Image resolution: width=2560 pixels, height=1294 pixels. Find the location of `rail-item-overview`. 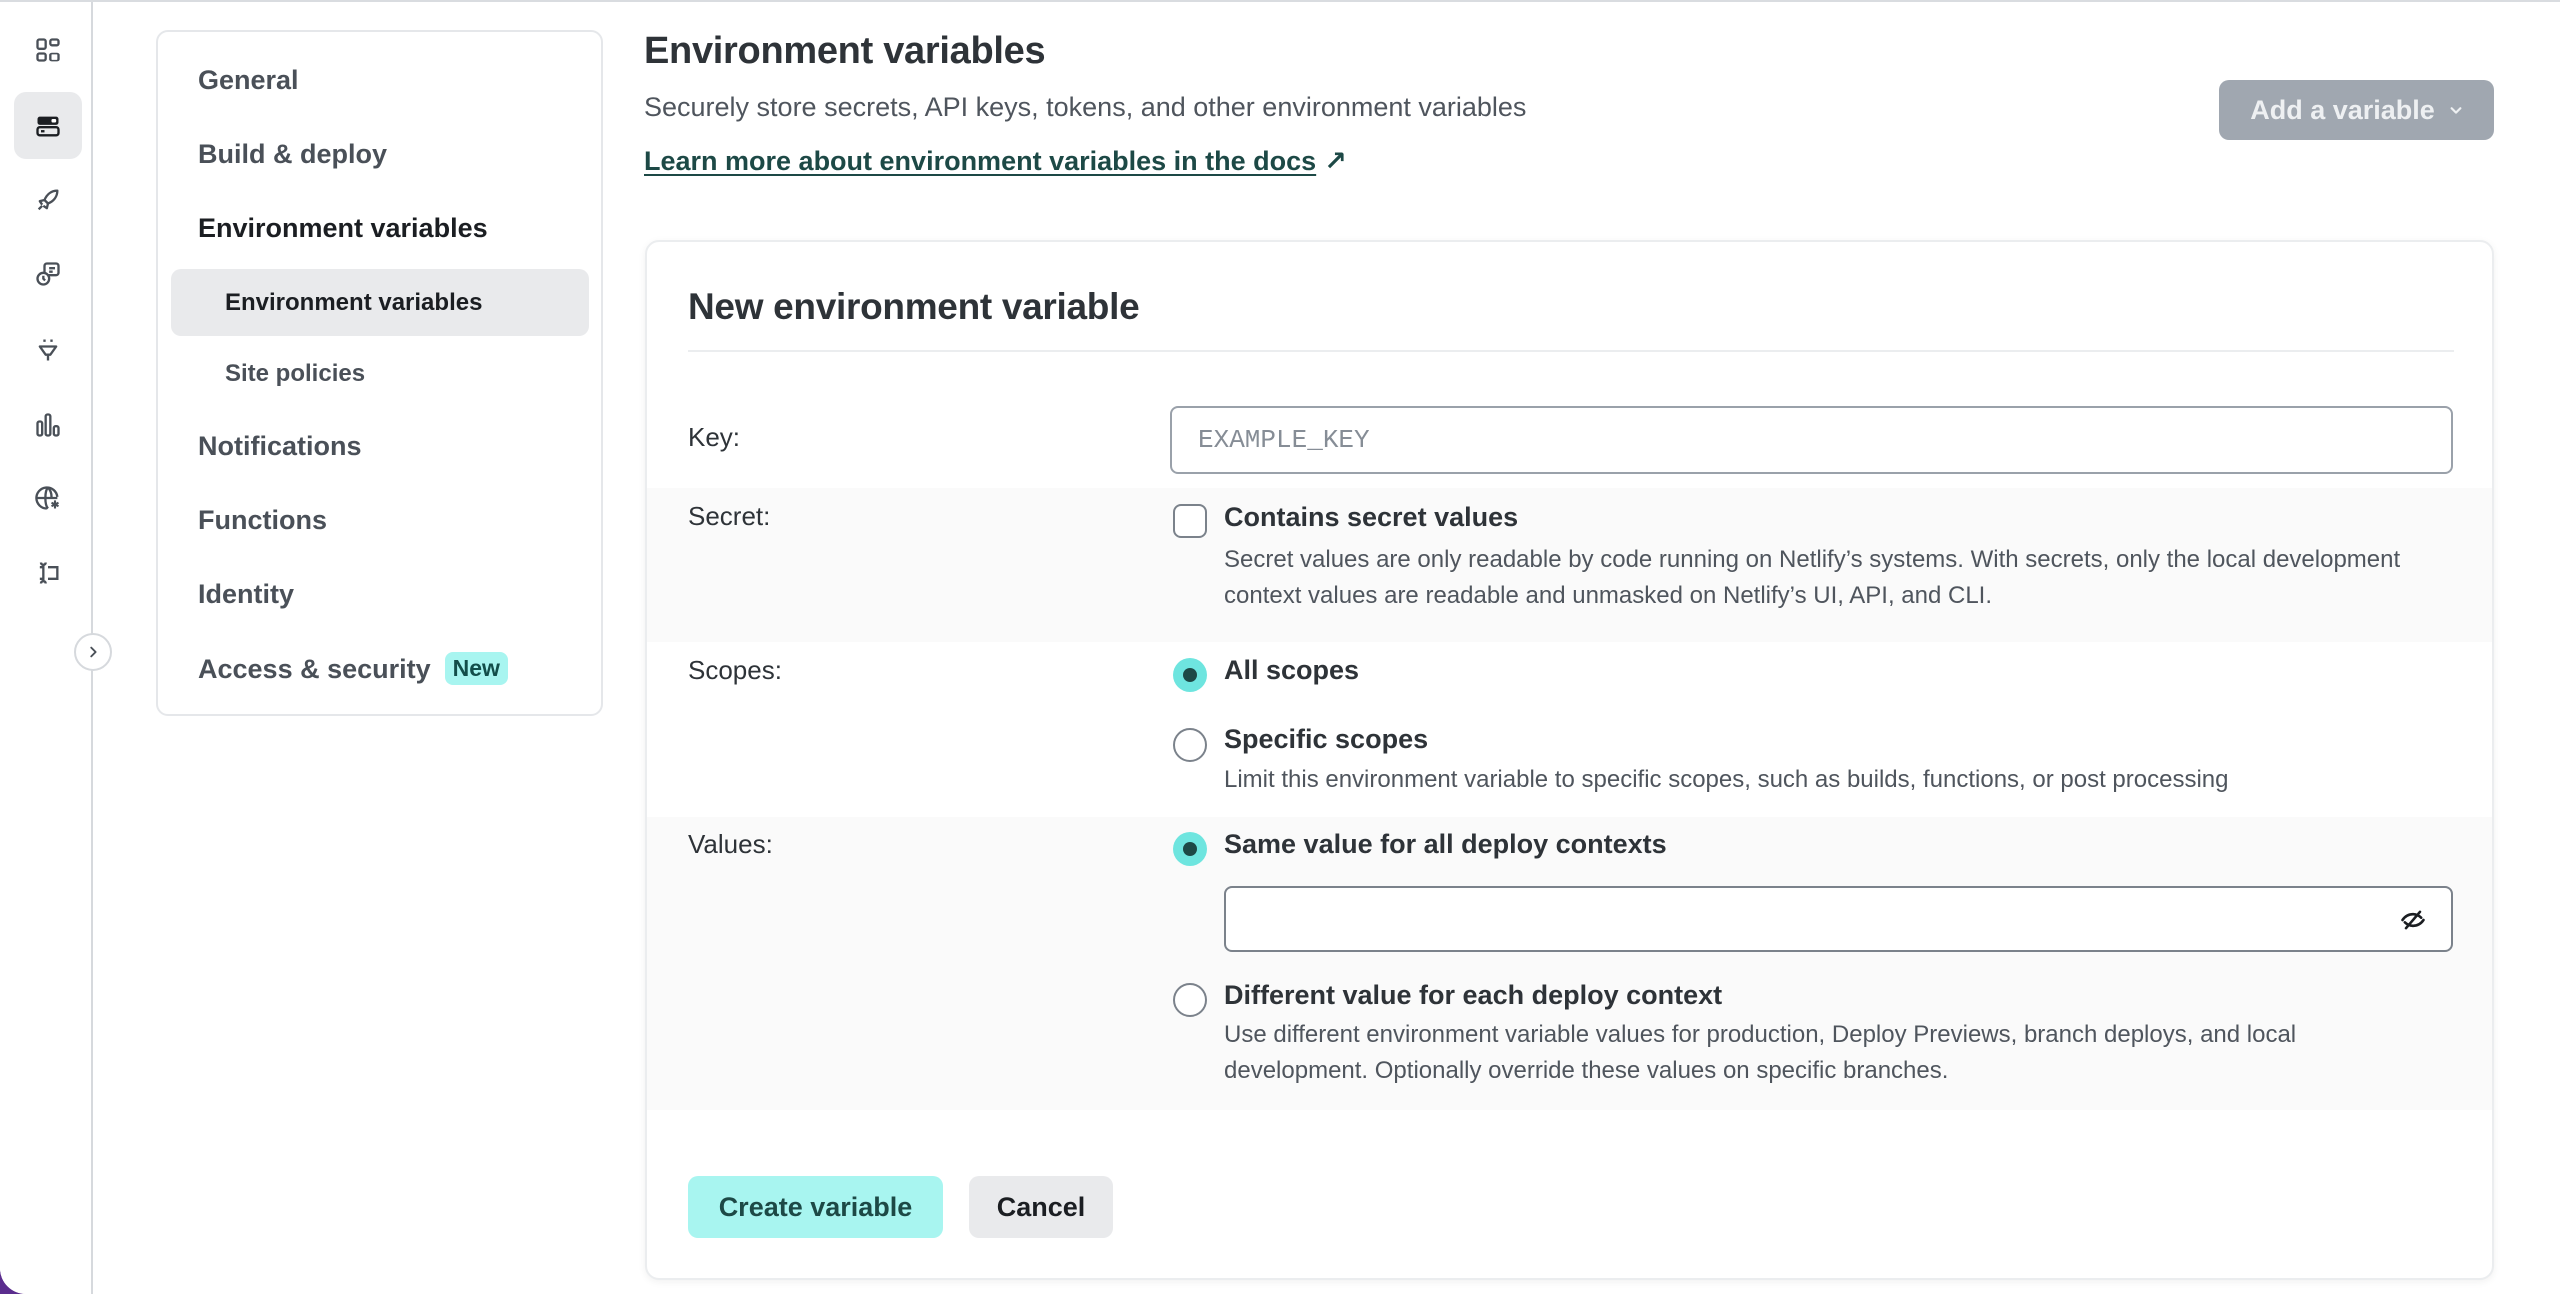

rail-item-overview is located at coordinates (48, 49).